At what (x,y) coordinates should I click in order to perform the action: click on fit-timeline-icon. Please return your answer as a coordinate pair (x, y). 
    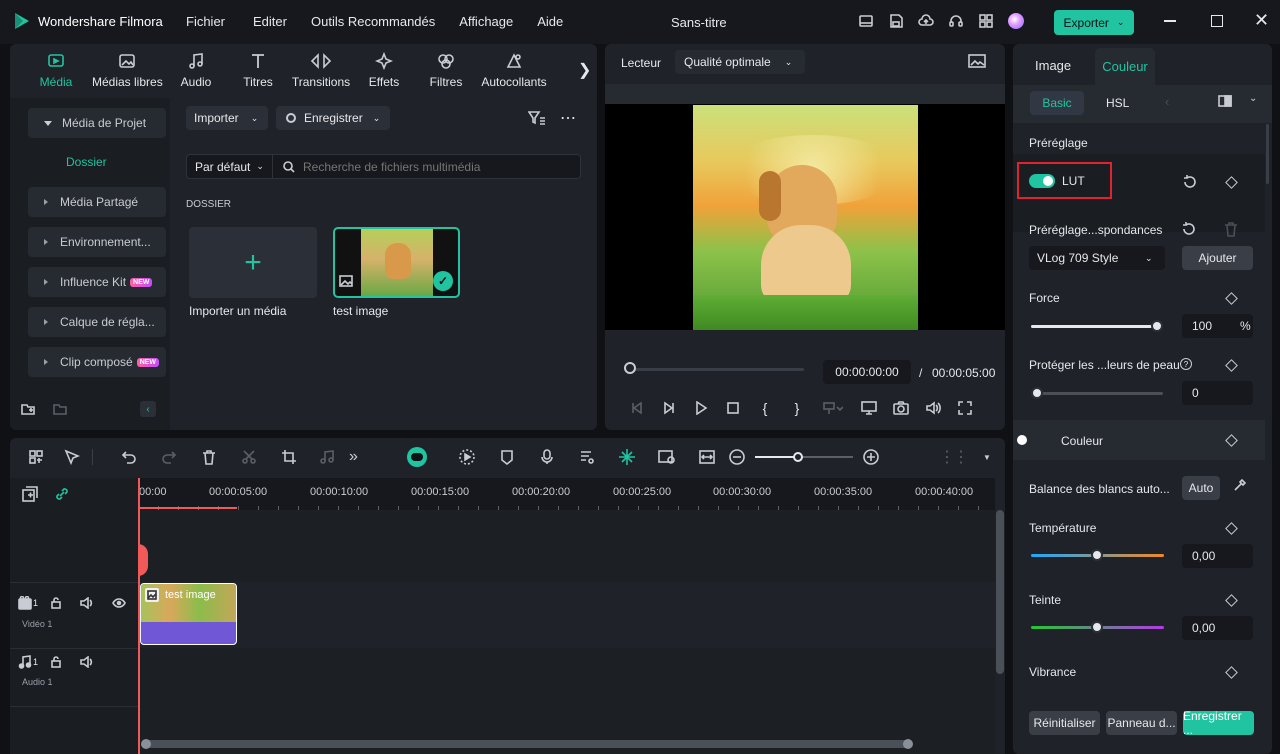
    Looking at the image, I should click on (707, 457).